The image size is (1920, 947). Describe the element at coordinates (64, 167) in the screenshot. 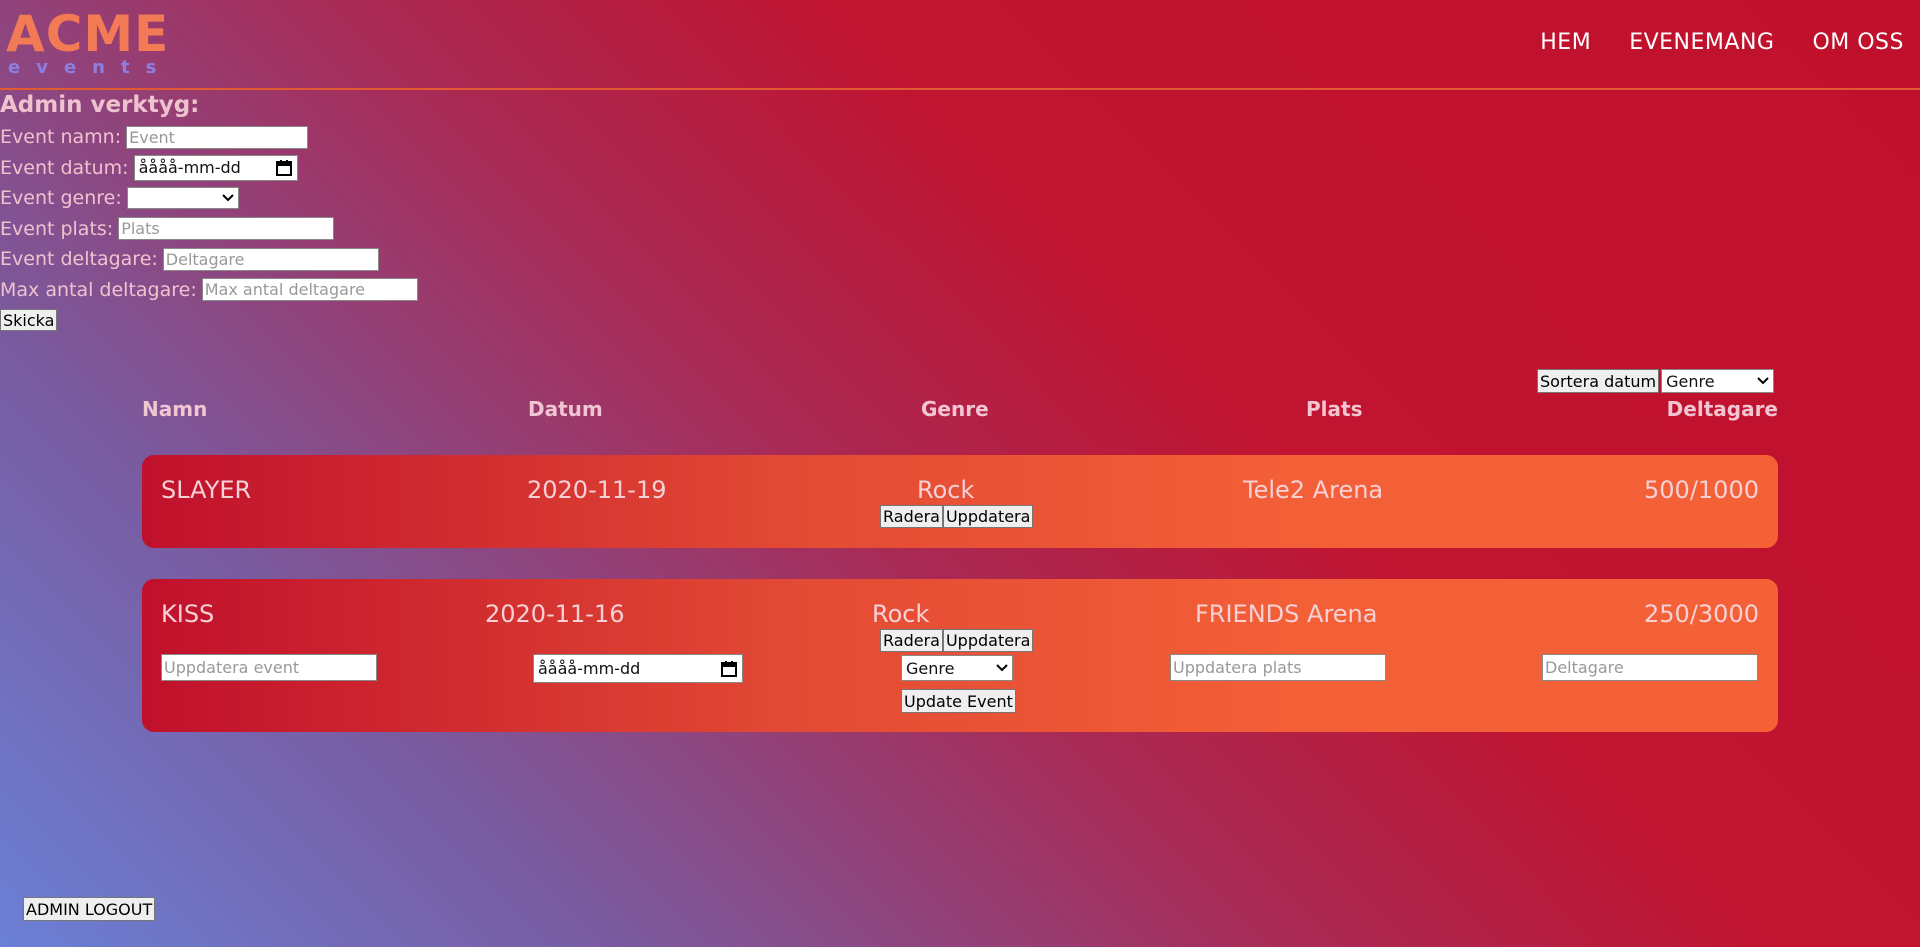

I see `event-date-label: Event datum:` at that location.